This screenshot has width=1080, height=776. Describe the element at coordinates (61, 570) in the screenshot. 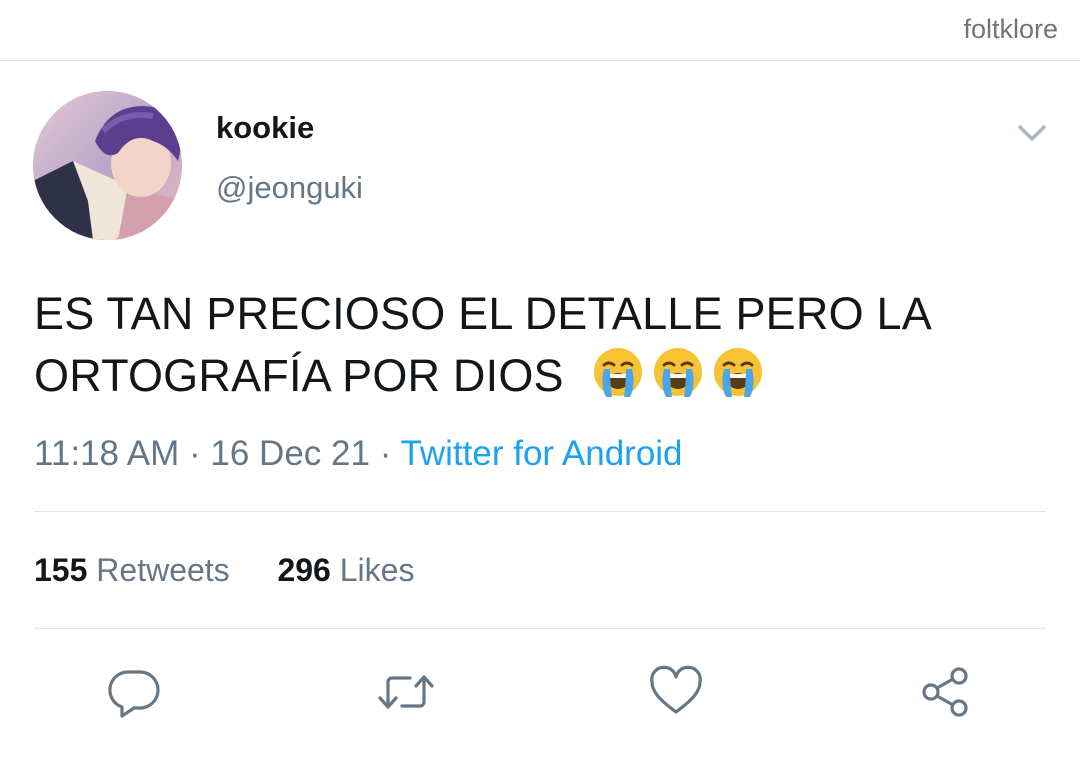

I see `retweets-count: 155` at that location.